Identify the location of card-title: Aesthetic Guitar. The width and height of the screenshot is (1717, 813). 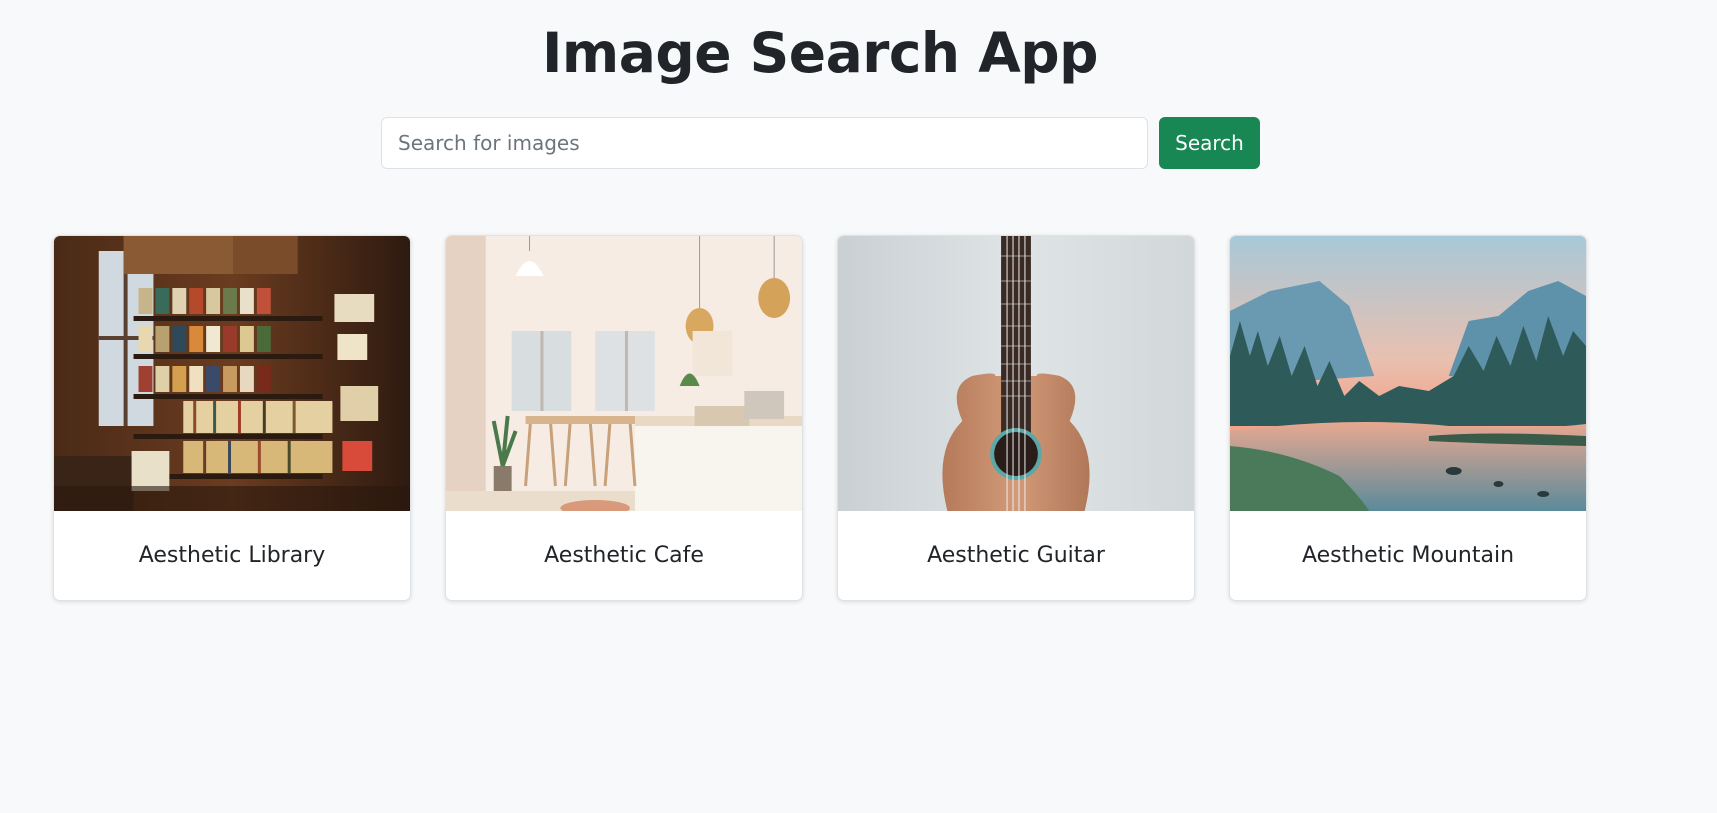
(1016, 555).